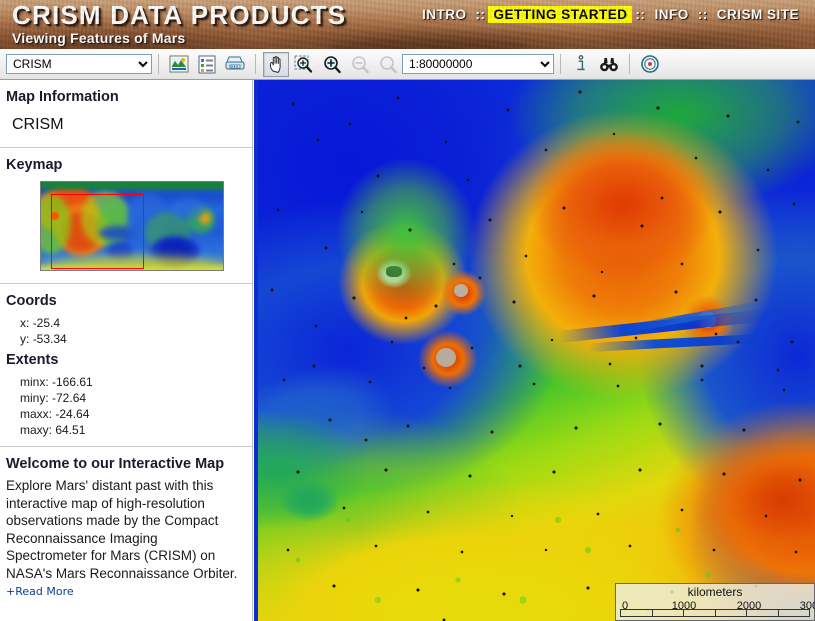  I want to click on extent-row-maxx: maxx: -24.64, so click(124, 414).